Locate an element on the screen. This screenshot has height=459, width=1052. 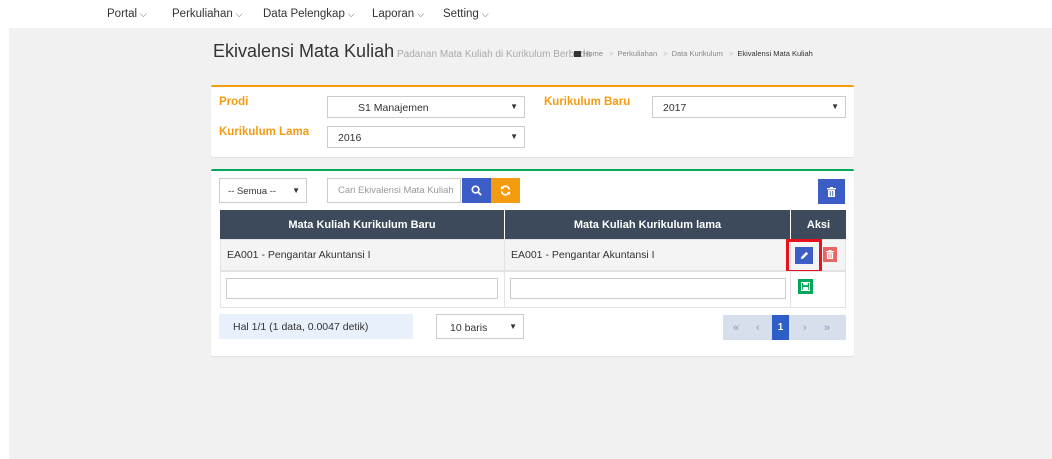
new-matkul-lama-input is located at coordinates (648, 288).